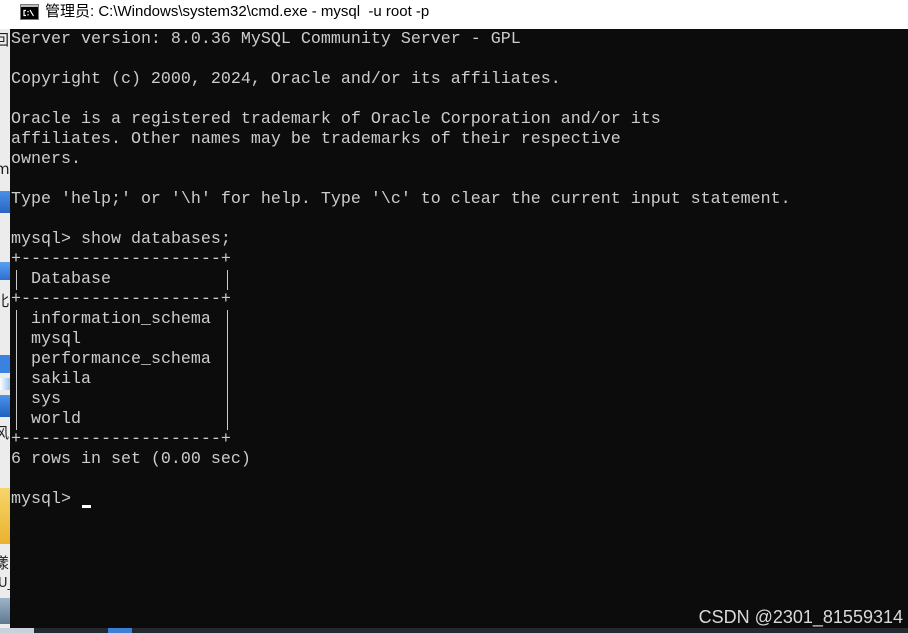 The height and width of the screenshot is (633, 908). I want to click on table-cell: sakila, so click(61, 379).